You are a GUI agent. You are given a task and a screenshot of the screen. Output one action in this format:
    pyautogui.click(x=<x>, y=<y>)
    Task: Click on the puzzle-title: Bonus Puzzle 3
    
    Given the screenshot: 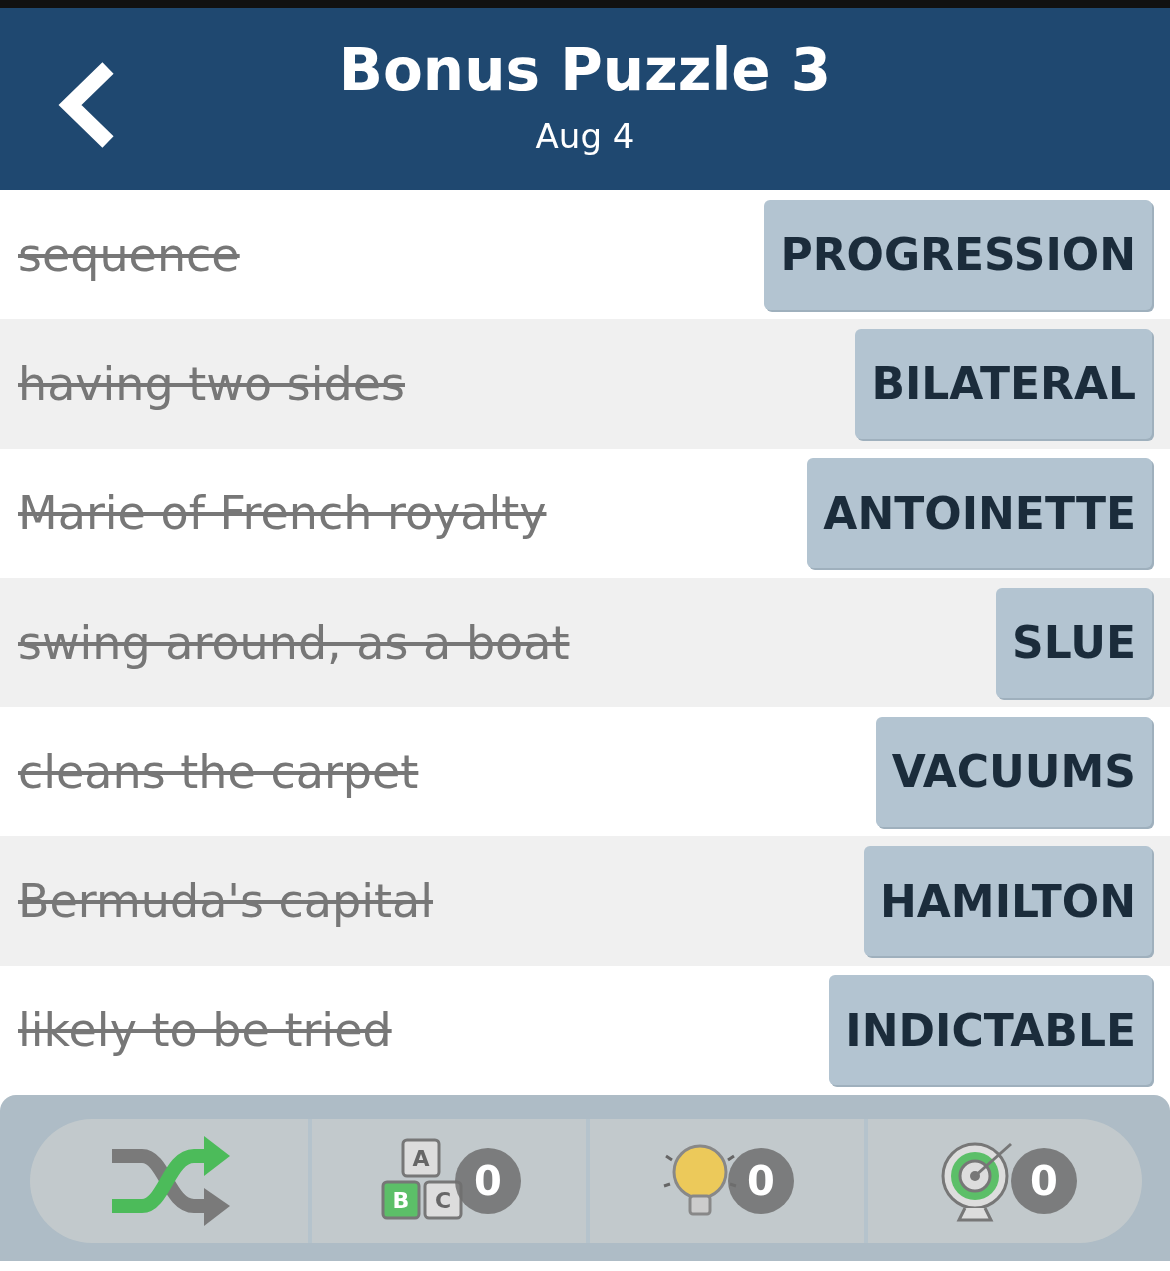 What is the action you would take?
    pyautogui.click(x=585, y=69)
    